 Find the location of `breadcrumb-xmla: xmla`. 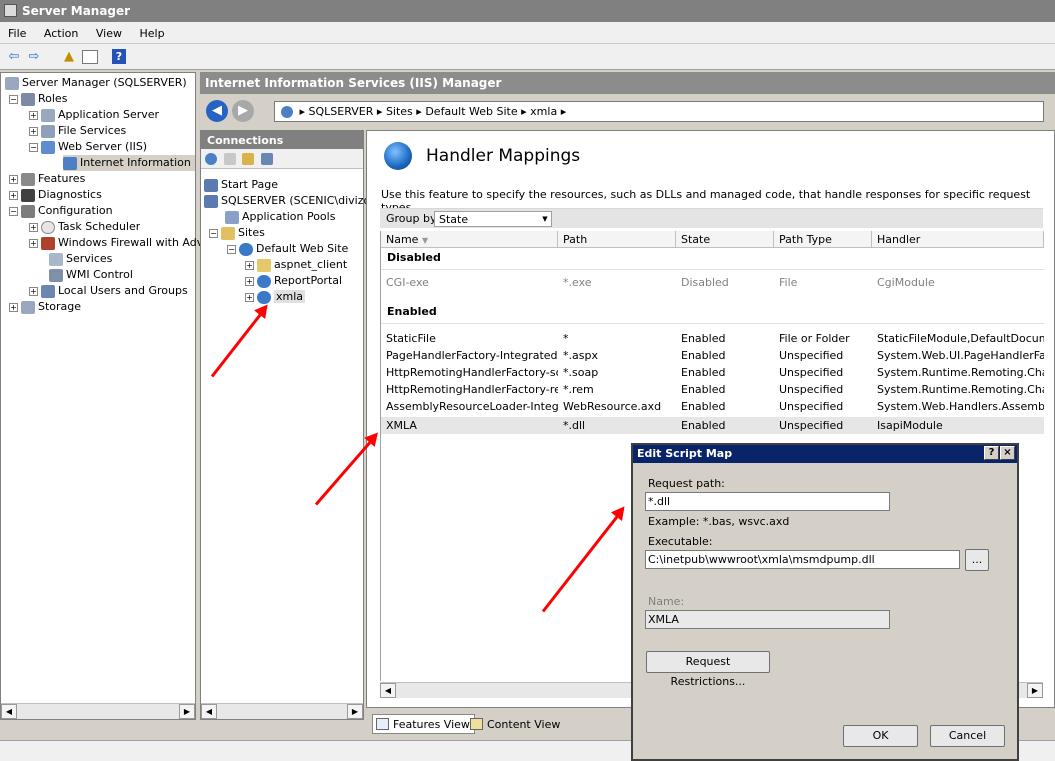

breadcrumb-xmla: xmla is located at coordinates (543, 111).